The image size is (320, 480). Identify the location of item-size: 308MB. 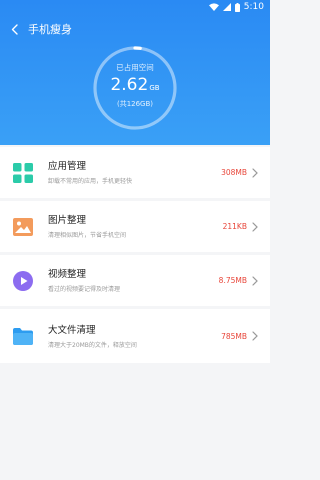
(234, 172).